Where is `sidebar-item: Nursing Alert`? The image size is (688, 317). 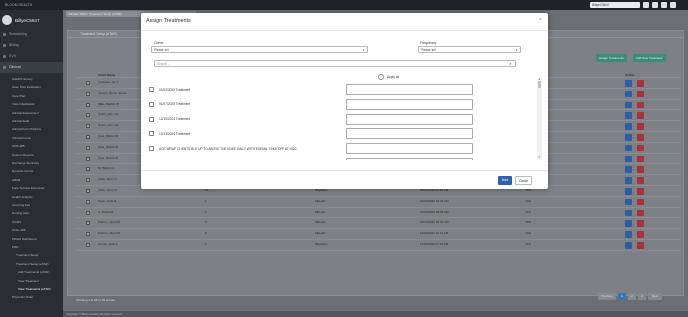 sidebar-item: Nursing Alert is located at coordinates (31, 214).